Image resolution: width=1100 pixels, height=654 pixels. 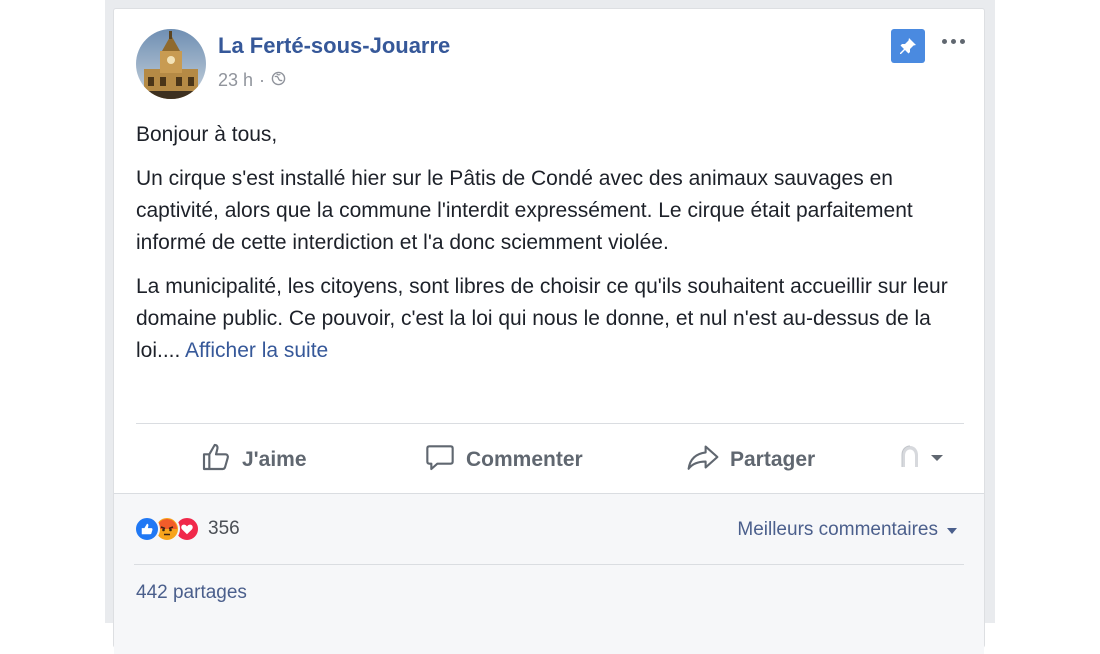 What do you see at coordinates (187, 529) in the screenshot?
I see `reaction-summary: 356` at bounding box center [187, 529].